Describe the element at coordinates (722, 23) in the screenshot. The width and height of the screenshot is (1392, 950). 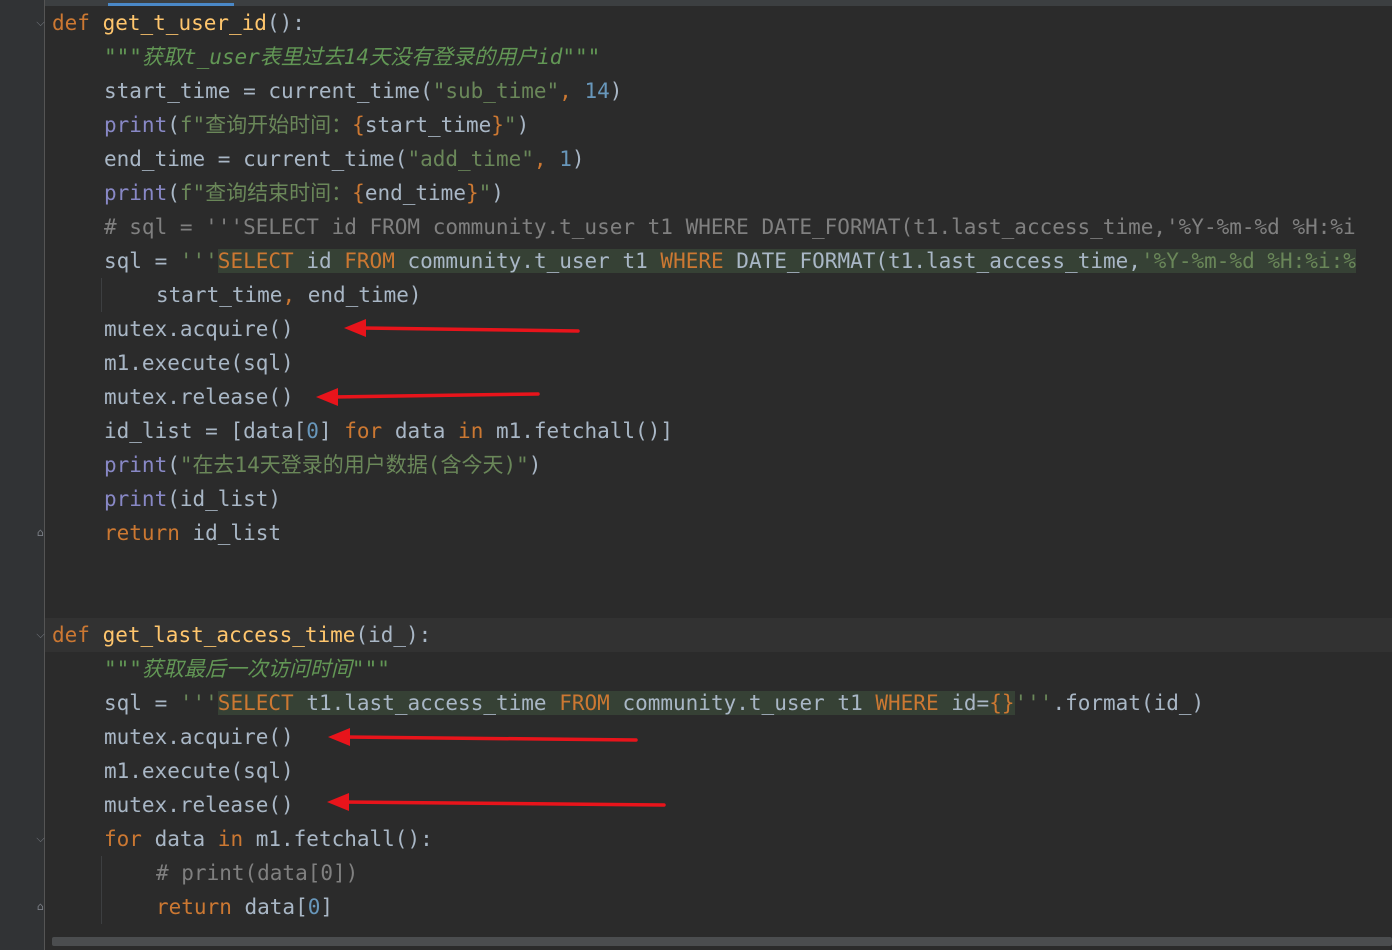
I see `code-line: def get_t_user_id():` at that location.